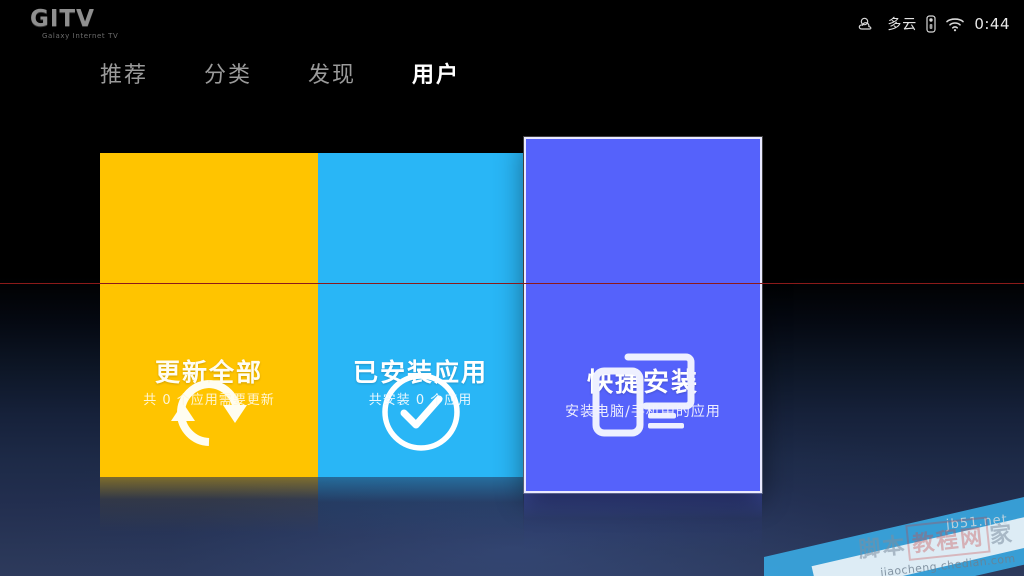 The width and height of the screenshot is (1024, 576). What do you see at coordinates (209, 315) in the screenshot?
I see `card-update-all: 更新全部 共 0 个应用需要更新` at bounding box center [209, 315].